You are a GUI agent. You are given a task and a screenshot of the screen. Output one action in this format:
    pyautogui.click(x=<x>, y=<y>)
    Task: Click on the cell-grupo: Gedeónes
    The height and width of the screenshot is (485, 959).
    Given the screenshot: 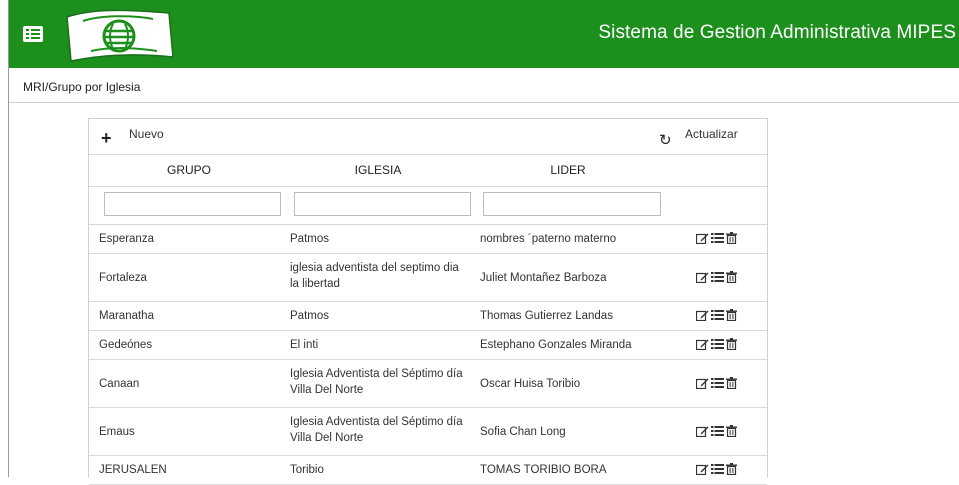 What is the action you would take?
    pyautogui.click(x=126, y=345)
    